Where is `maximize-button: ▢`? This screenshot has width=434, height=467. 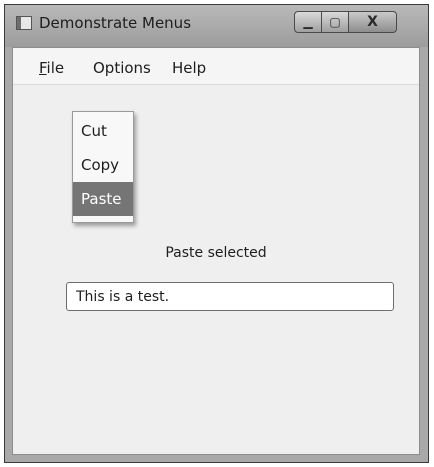 maximize-button: ▢ is located at coordinates (335, 22).